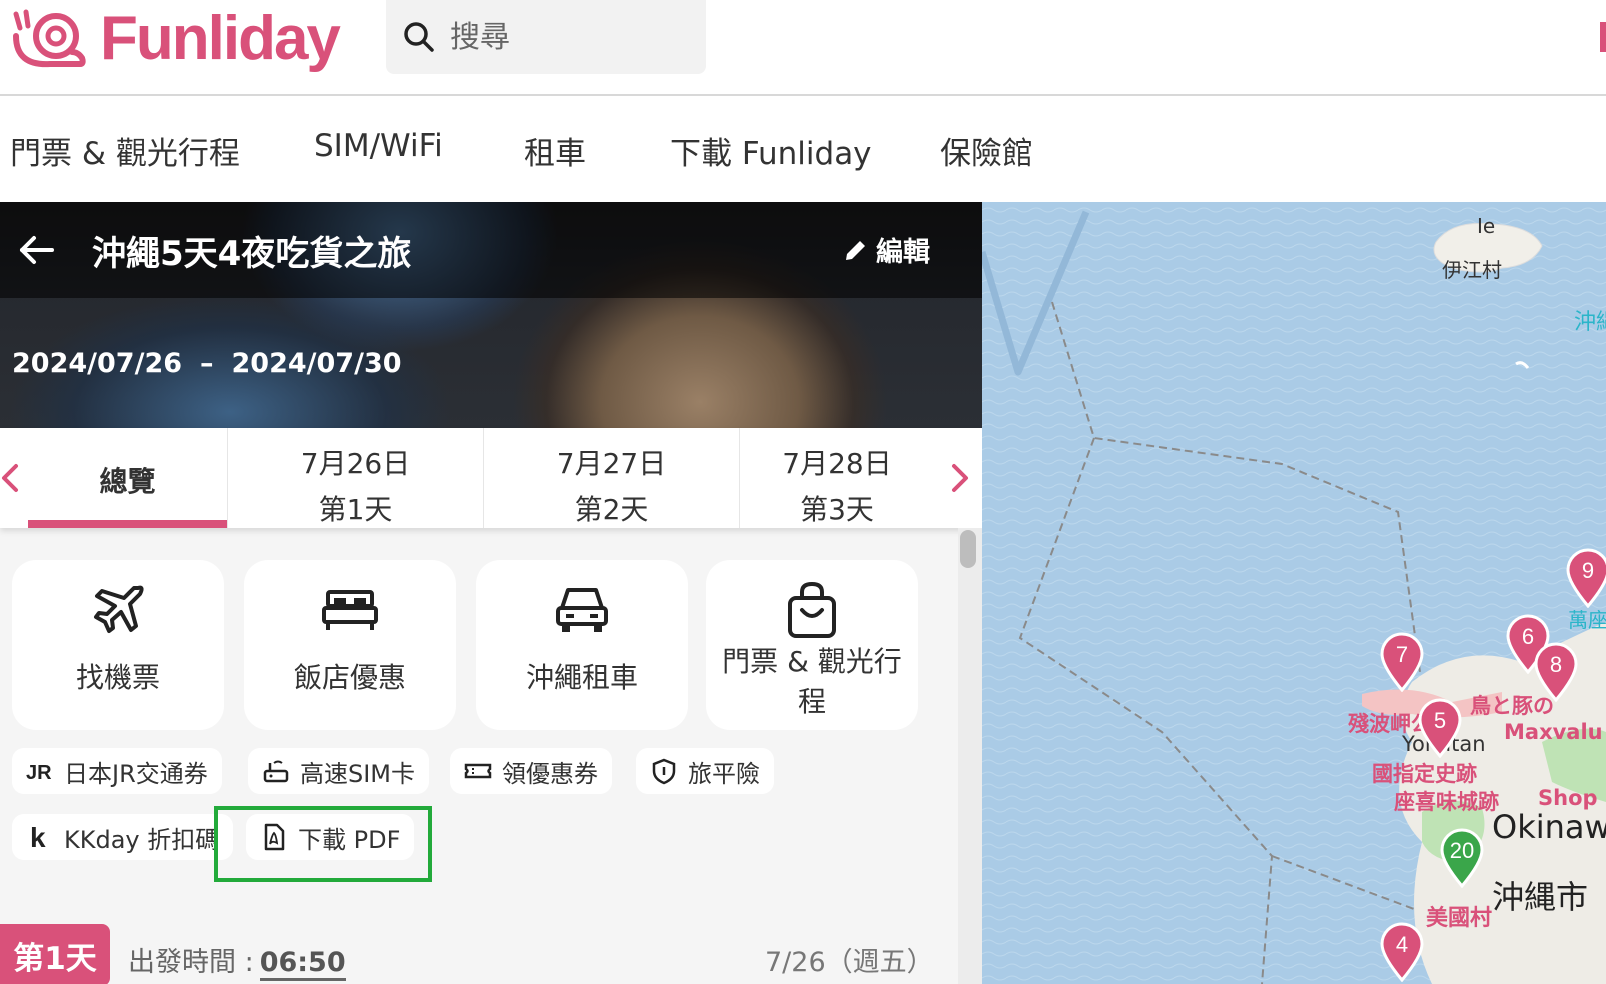  I want to click on jr-logo-icon: JR, so click(39, 773).